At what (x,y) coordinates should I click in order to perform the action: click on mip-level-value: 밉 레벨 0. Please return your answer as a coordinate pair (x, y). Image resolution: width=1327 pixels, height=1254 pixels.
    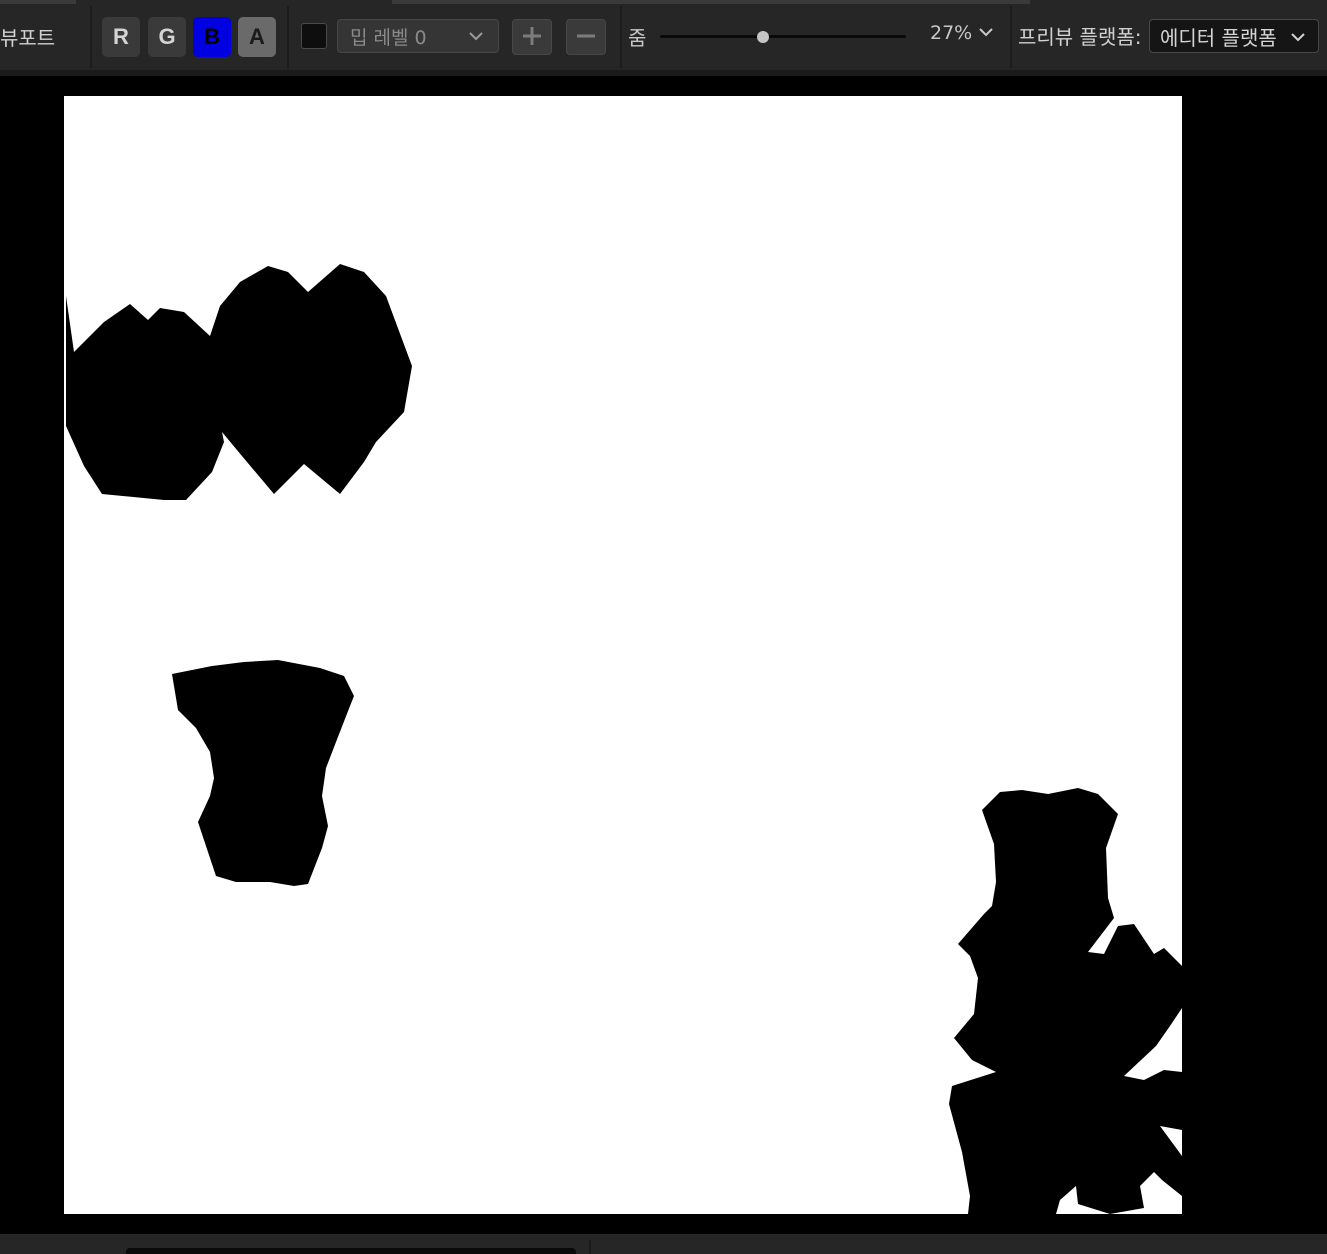
    Looking at the image, I should click on (388, 37).